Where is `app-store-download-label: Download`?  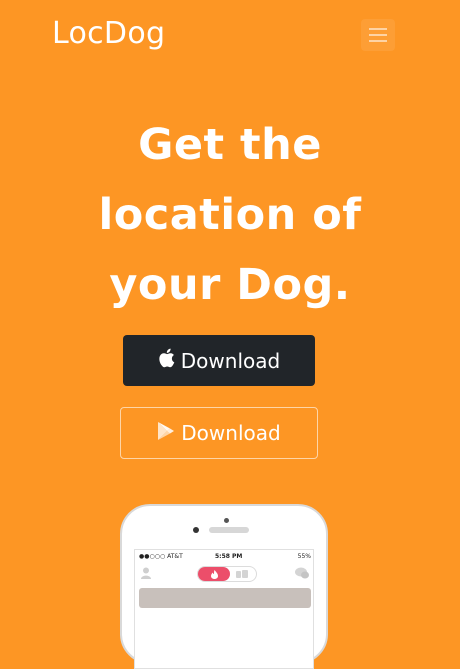
app-store-download-label: Download is located at coordinates (230, 360).